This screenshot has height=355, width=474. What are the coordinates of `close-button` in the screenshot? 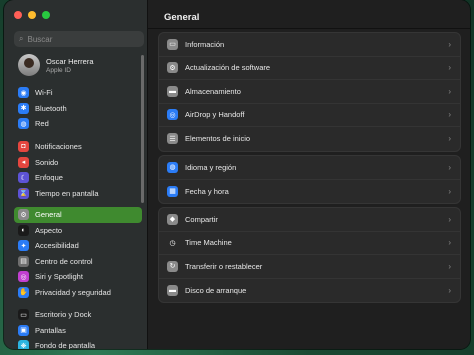 It's located at (18, 15).